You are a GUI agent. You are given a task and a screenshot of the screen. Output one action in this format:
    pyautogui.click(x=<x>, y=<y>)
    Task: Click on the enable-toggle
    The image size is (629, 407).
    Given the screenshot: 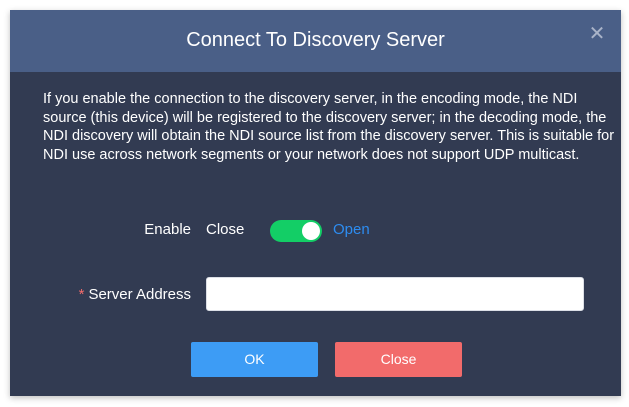 What is the action you would take?
    pyautogui.click(x=296, y=231)
    